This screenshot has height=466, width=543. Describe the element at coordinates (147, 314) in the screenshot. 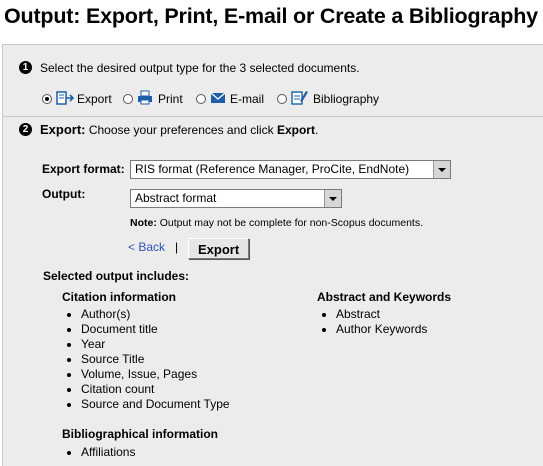

I see `list-item: Author(s)` at that location.